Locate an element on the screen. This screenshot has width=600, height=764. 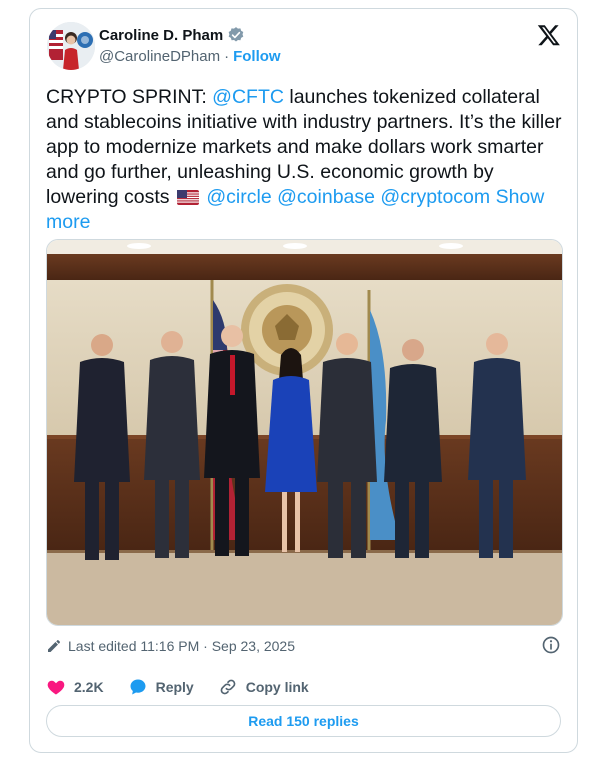
follow-button: Follow is located at coordinates (257, 56).